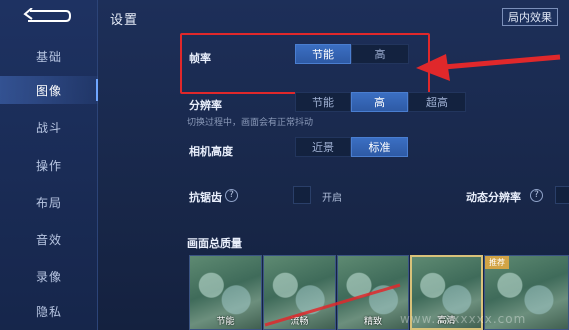 The width and height of the screenshot is (569, 330). I want to click on overall-quality-label: 画面总质量, so click(214, 243).